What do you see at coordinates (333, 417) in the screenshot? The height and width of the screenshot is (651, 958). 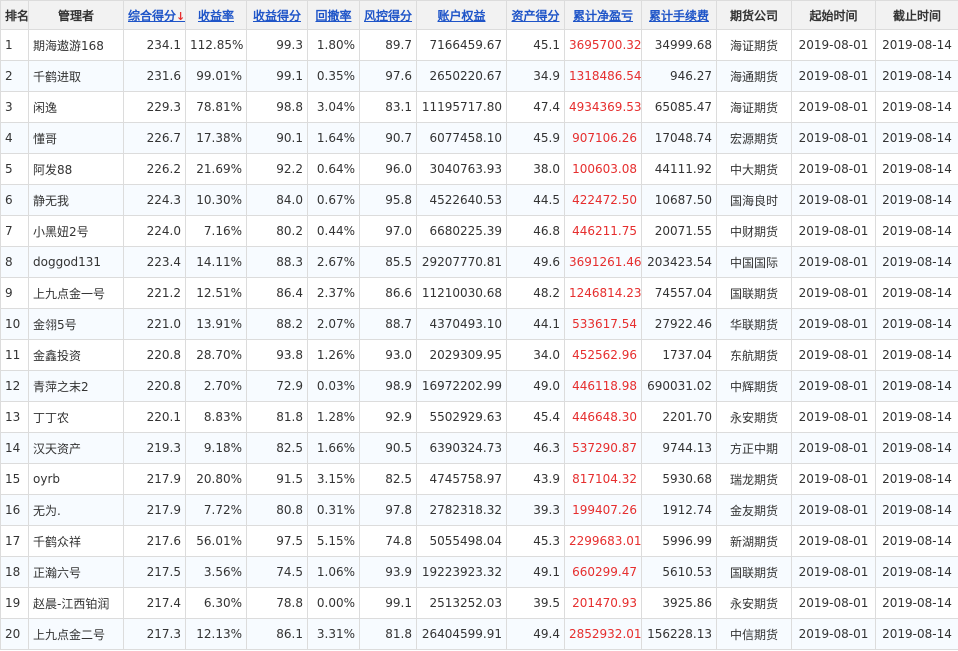 I see `cell-drawdown: 1.28%` at bounding box center [333, 417].